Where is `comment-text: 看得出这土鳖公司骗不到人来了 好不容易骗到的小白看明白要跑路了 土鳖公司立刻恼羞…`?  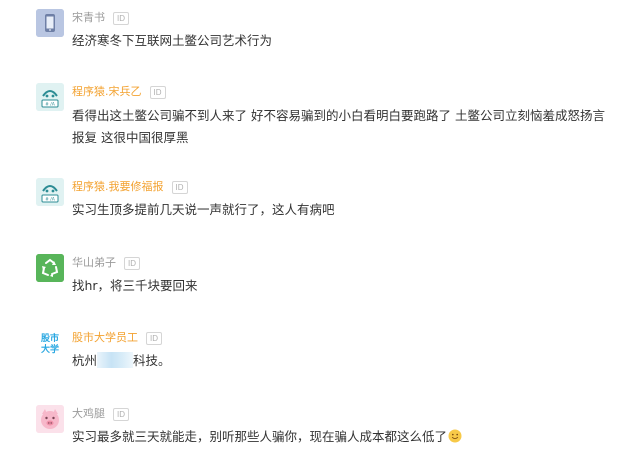
comment-text: 看得出这土鳖公司骗不到人来了 好不容易骗到的小白看明白要跑路了 土鳖公司立刻恼羞… is located at coordinates (352, 127).